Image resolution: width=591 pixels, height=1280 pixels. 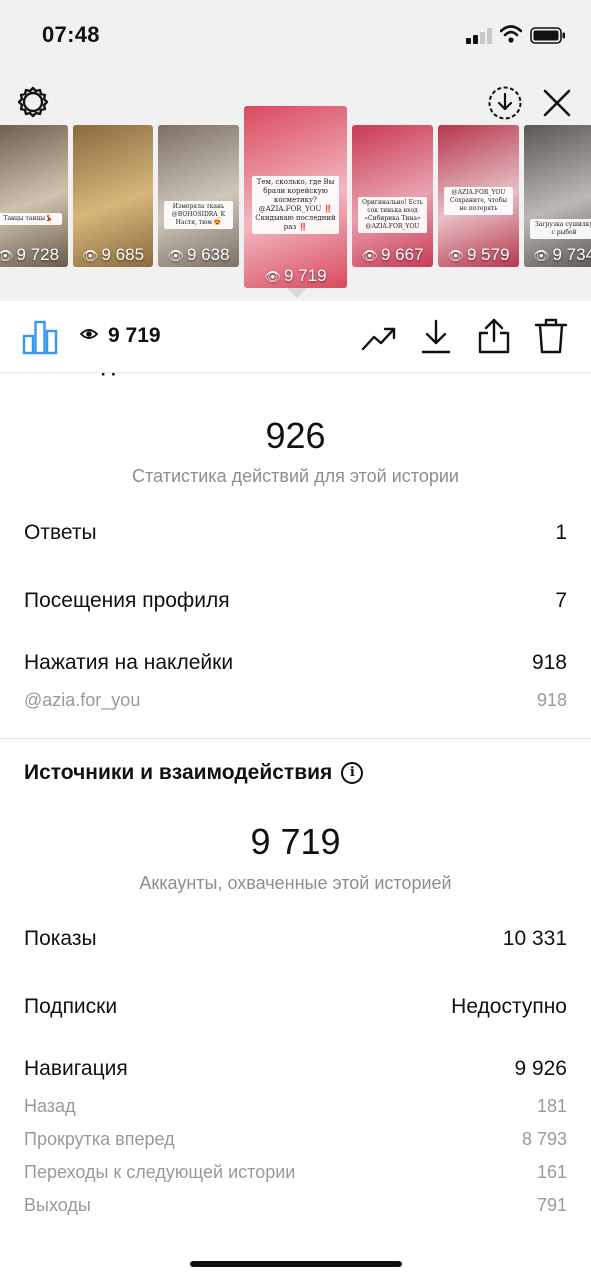 What do you see at coordinates (295, 939) in the screenshot?
I see `stat-row-impressions: Показы 10 331` at bounding box center [295, 939].